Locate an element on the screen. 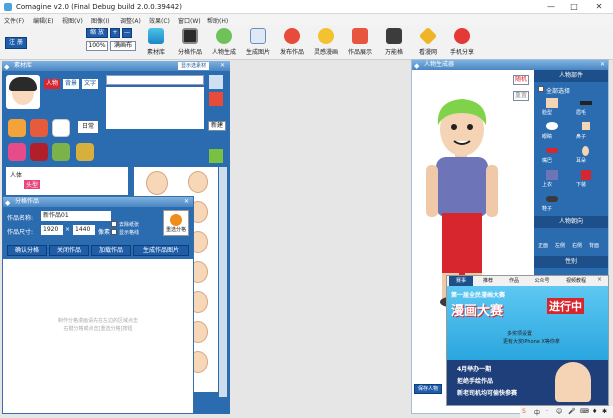  news-tab-recommend: 推荐 is located at coordinates (488, 281).